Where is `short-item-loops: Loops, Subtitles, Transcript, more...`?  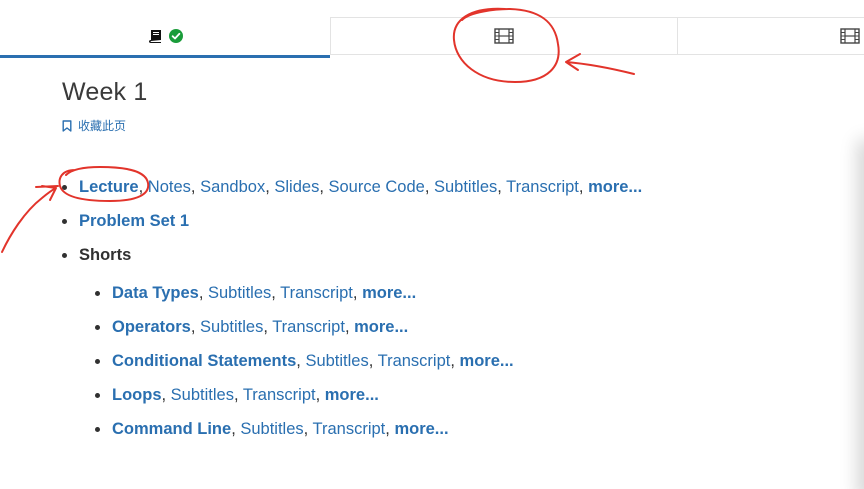
short-item-loops: Loops, Subtitles, Transcript, more... is located at coordinates (458, 395).